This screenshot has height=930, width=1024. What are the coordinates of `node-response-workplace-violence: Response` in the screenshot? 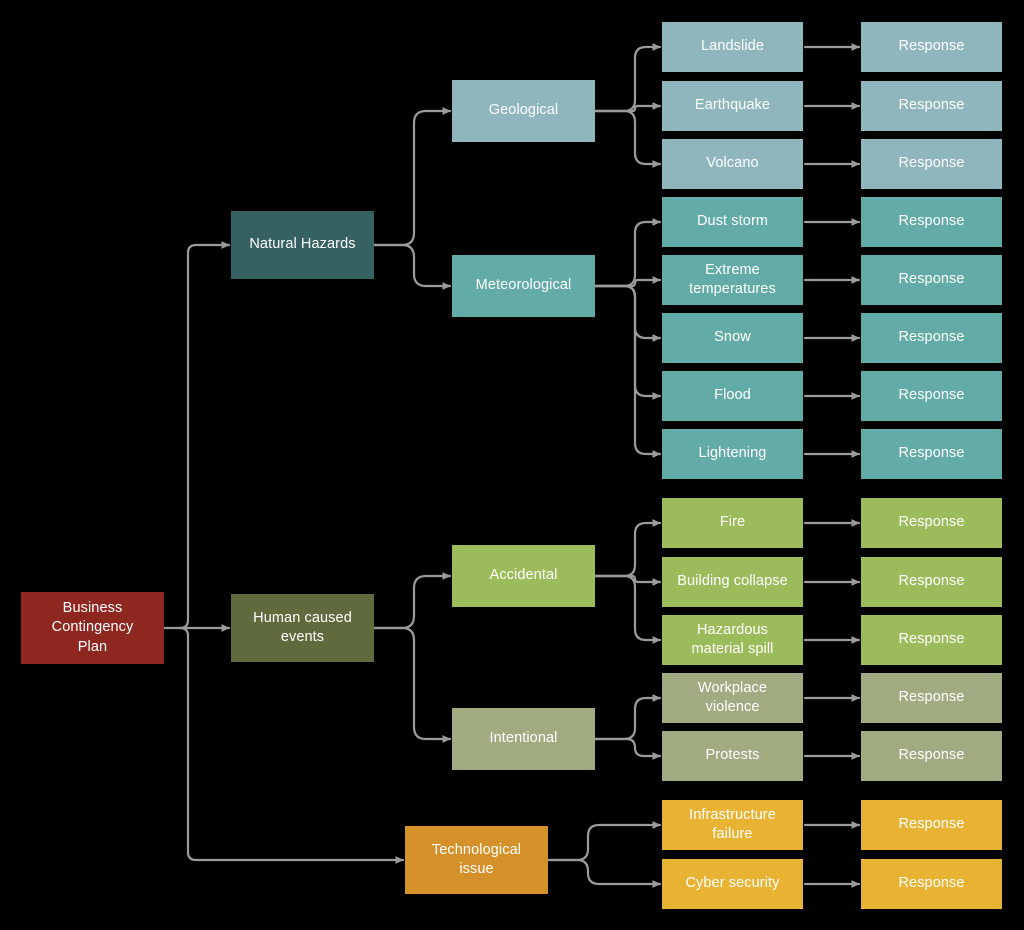 It's located at (931, 698).